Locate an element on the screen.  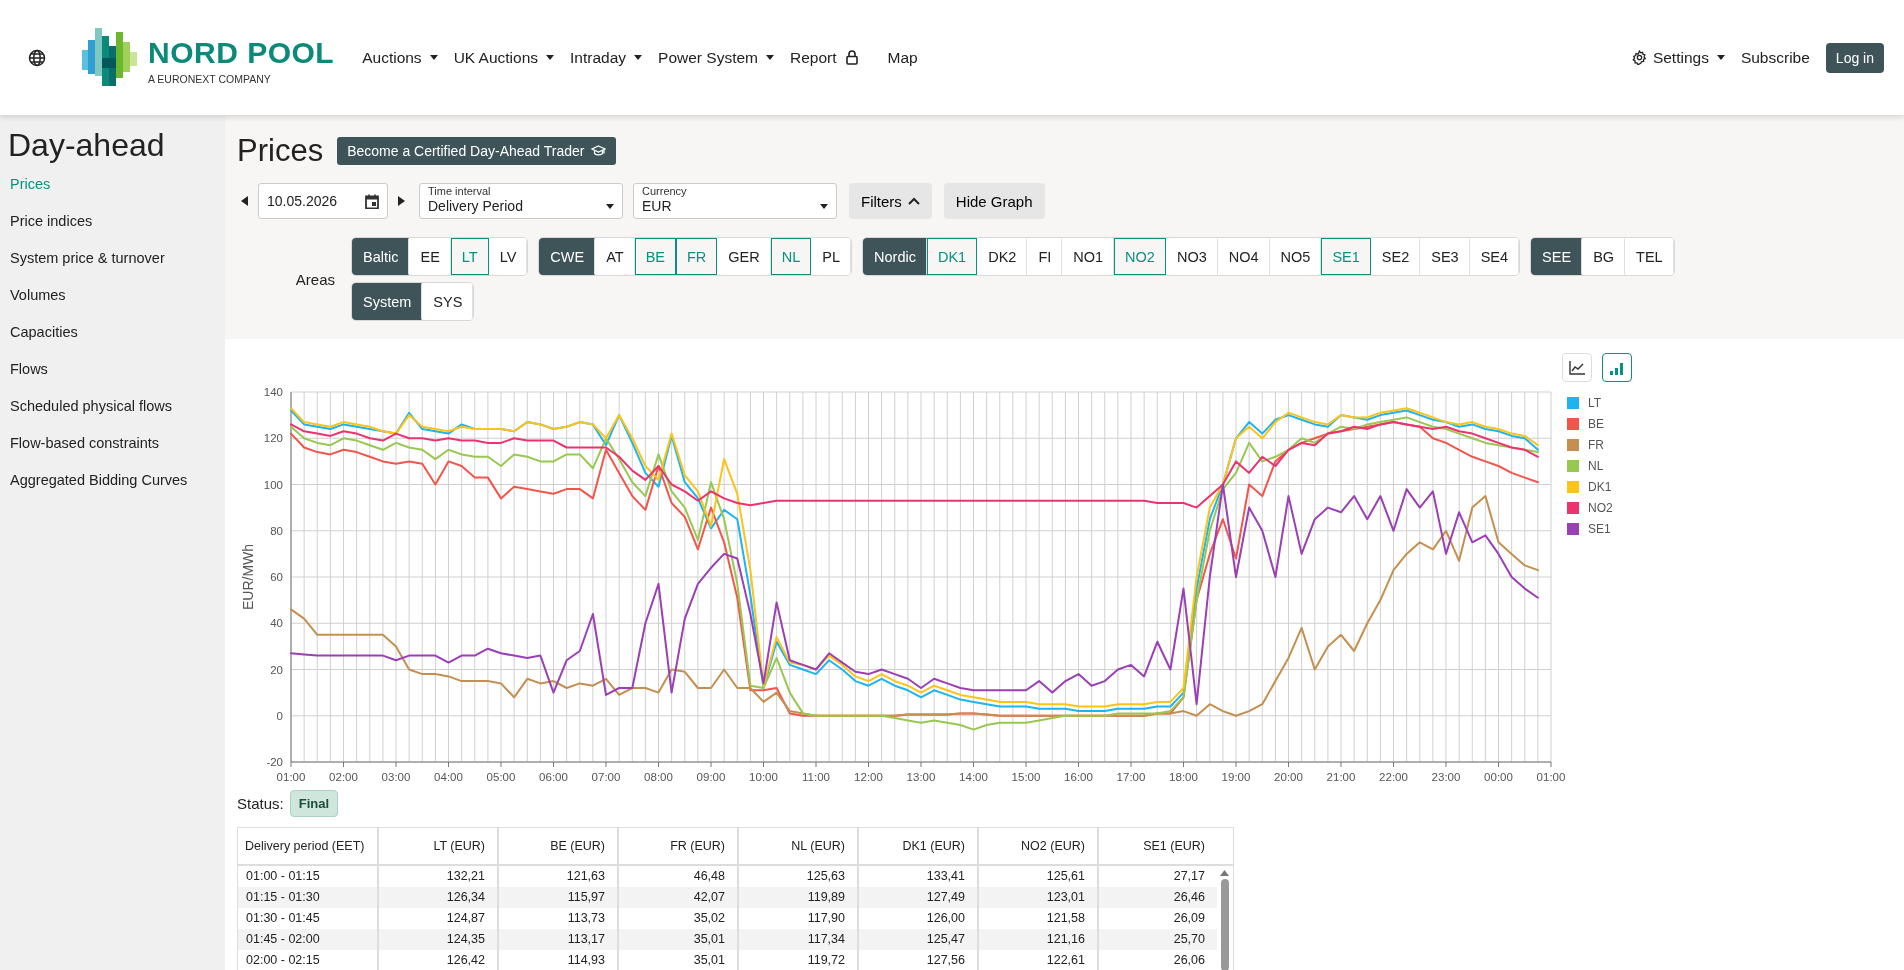
line-chart-button is located at coordinates (1577, 367).